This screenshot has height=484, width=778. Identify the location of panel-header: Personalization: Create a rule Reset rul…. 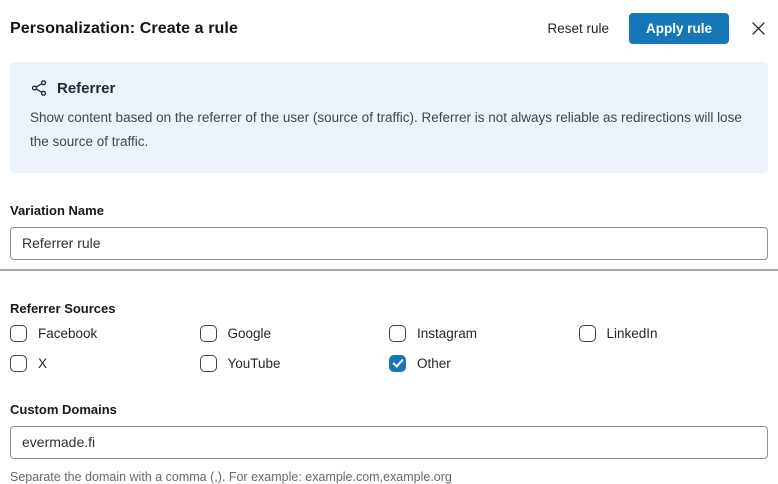
(389, 26).